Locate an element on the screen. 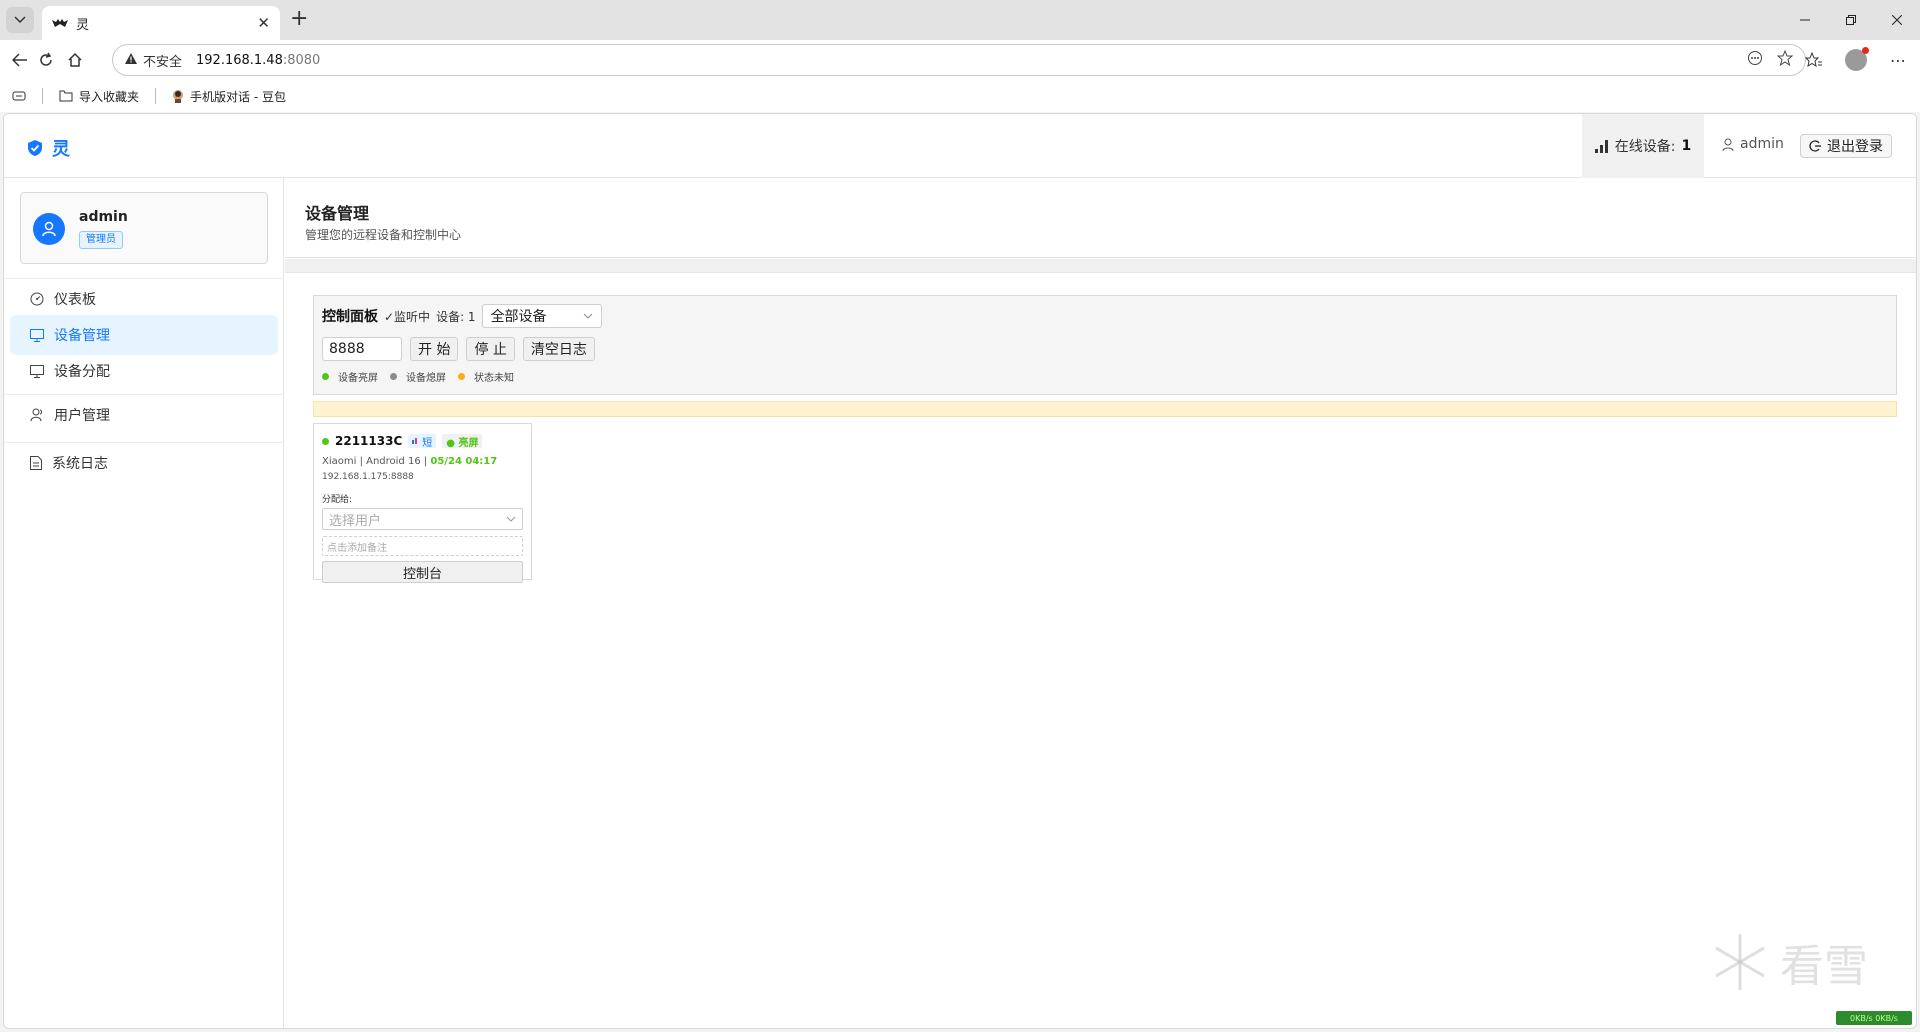 The height and width of the screenshot is (1032, 1920). header-username: admin is located at coordinates (1762, 144).